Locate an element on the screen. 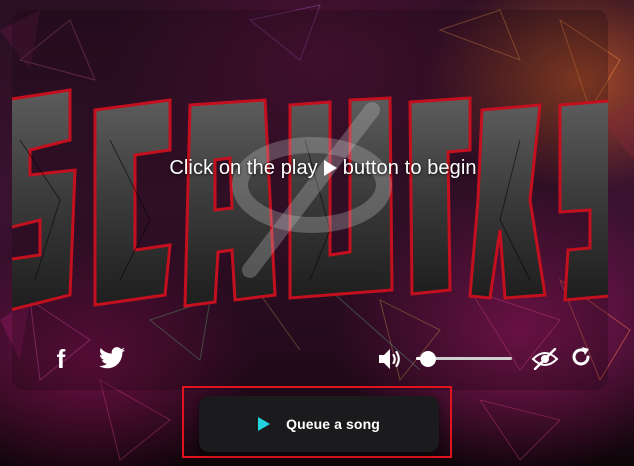 This screenshot has width=634, height=466. play-instruction-prefix: Click on the play is located at coordinates (243, 168).